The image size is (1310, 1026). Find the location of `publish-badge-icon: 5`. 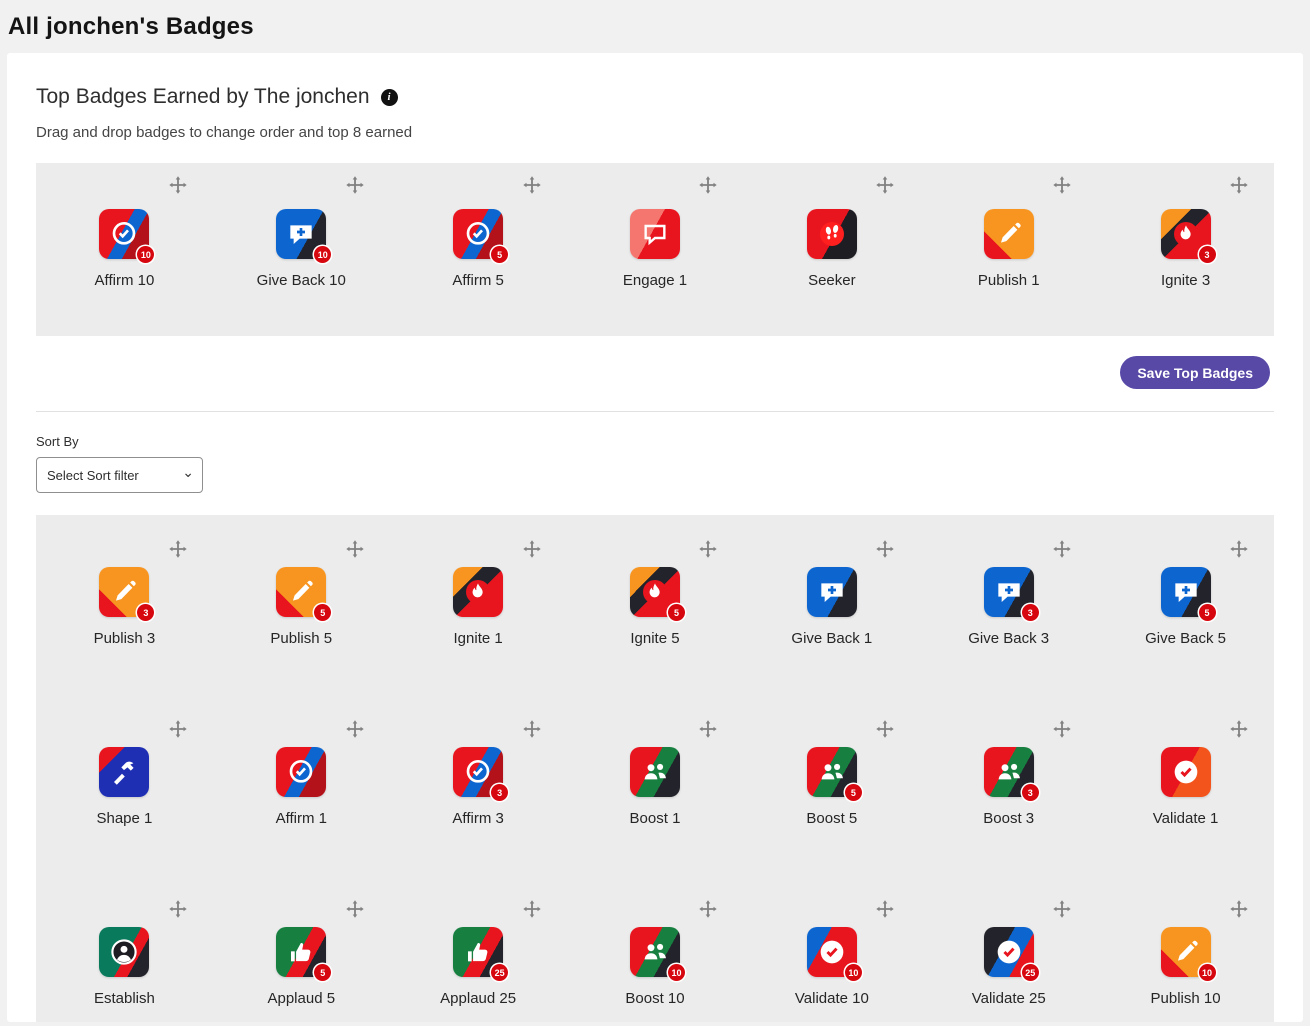

publish-badge-icon: 5 is located at coordinates (304, 594).